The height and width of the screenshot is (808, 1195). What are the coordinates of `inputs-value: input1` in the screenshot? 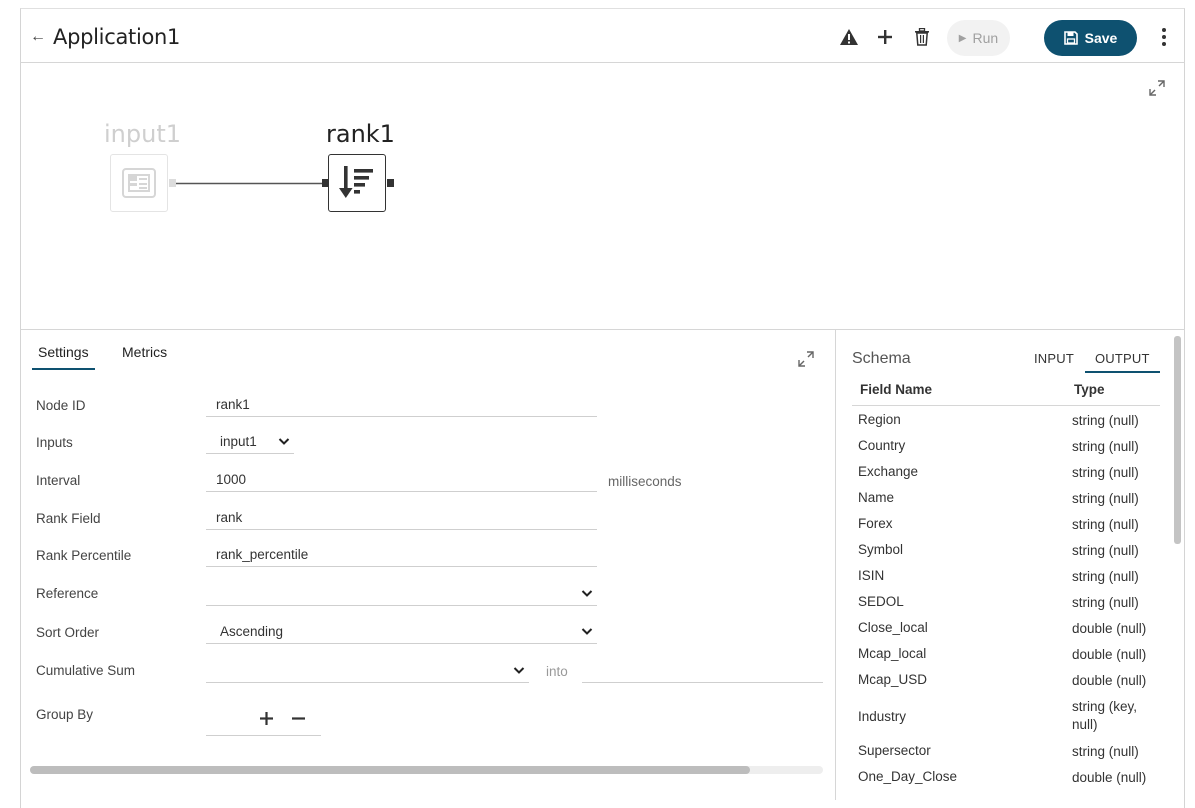 It's located at (238, 441).